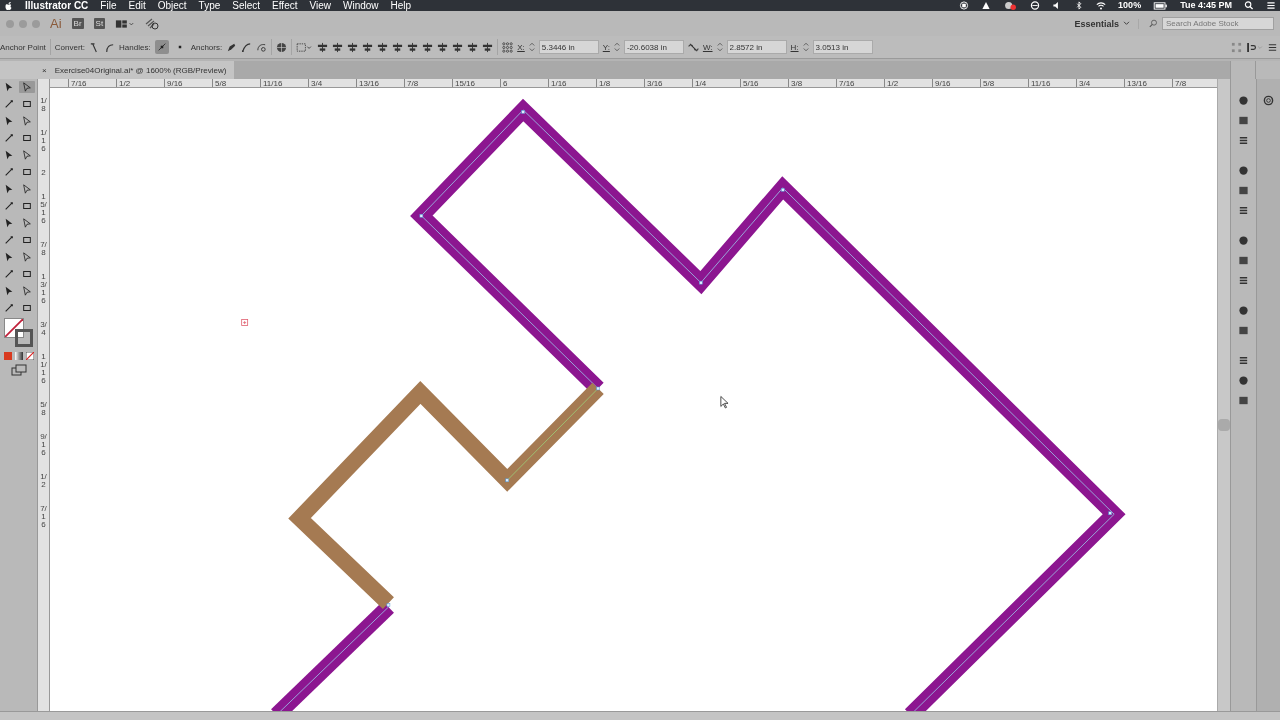 Image resolution: width=1280 pixels, height=720 pixels. I want to click on panel-menu-icon, so click(1272, 47).